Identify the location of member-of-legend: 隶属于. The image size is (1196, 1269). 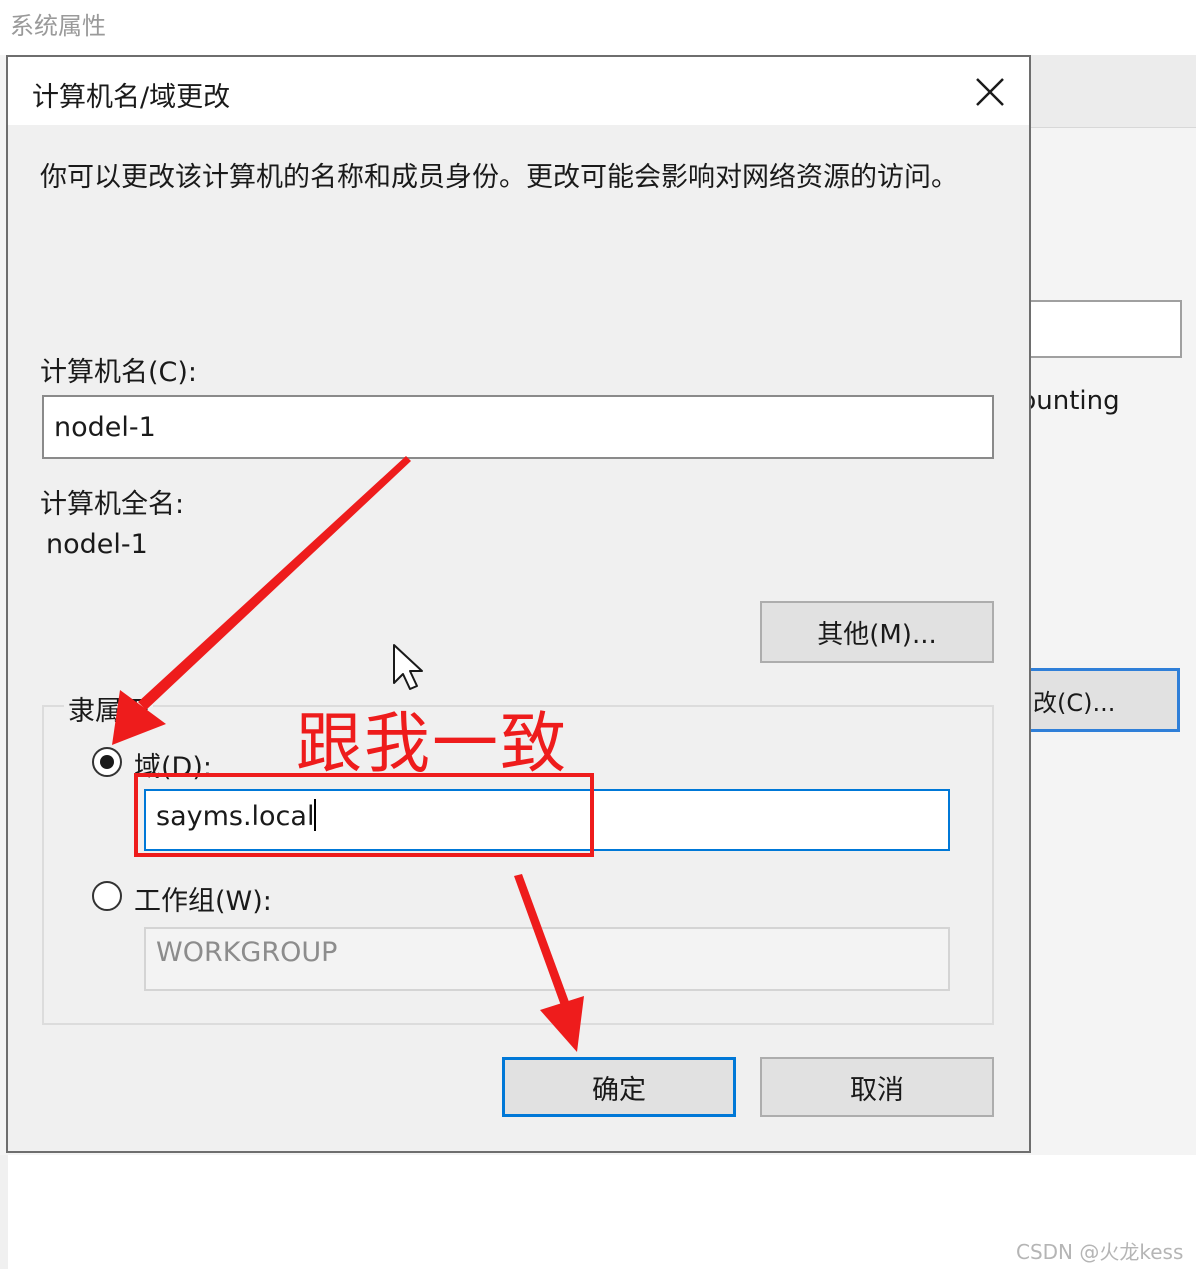
(108, 708).